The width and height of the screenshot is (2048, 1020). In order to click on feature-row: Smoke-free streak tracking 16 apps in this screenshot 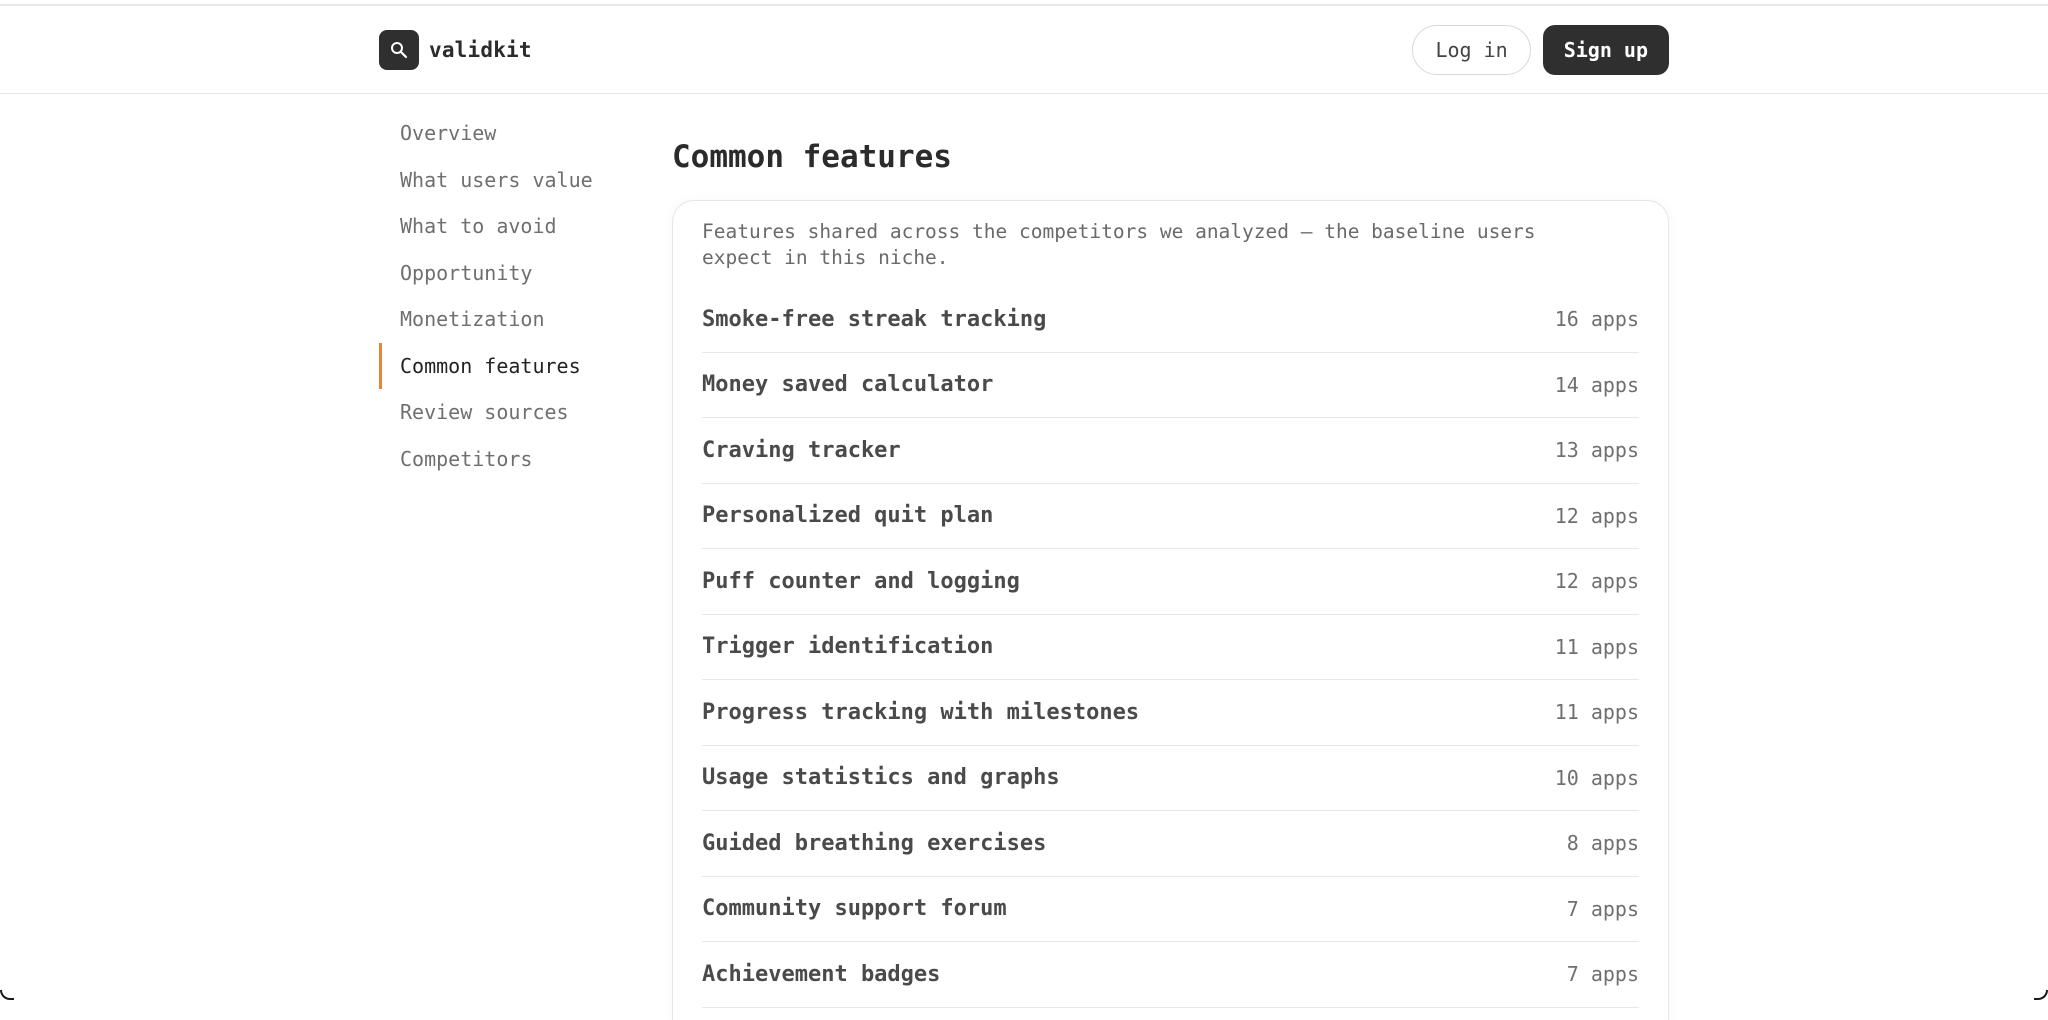, I will do `click(1170, 320)`.